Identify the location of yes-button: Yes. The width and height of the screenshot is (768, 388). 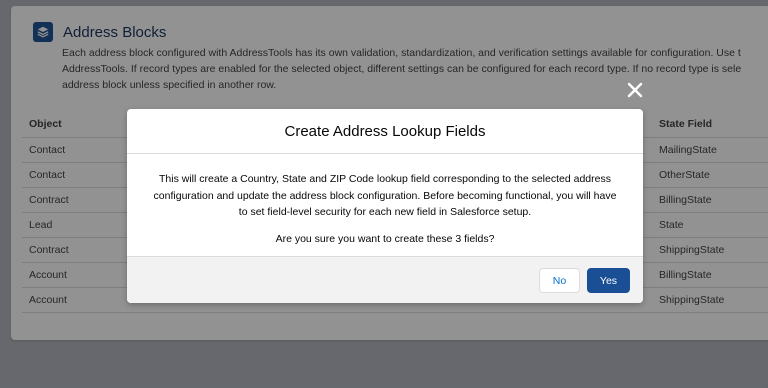
(608, 280).